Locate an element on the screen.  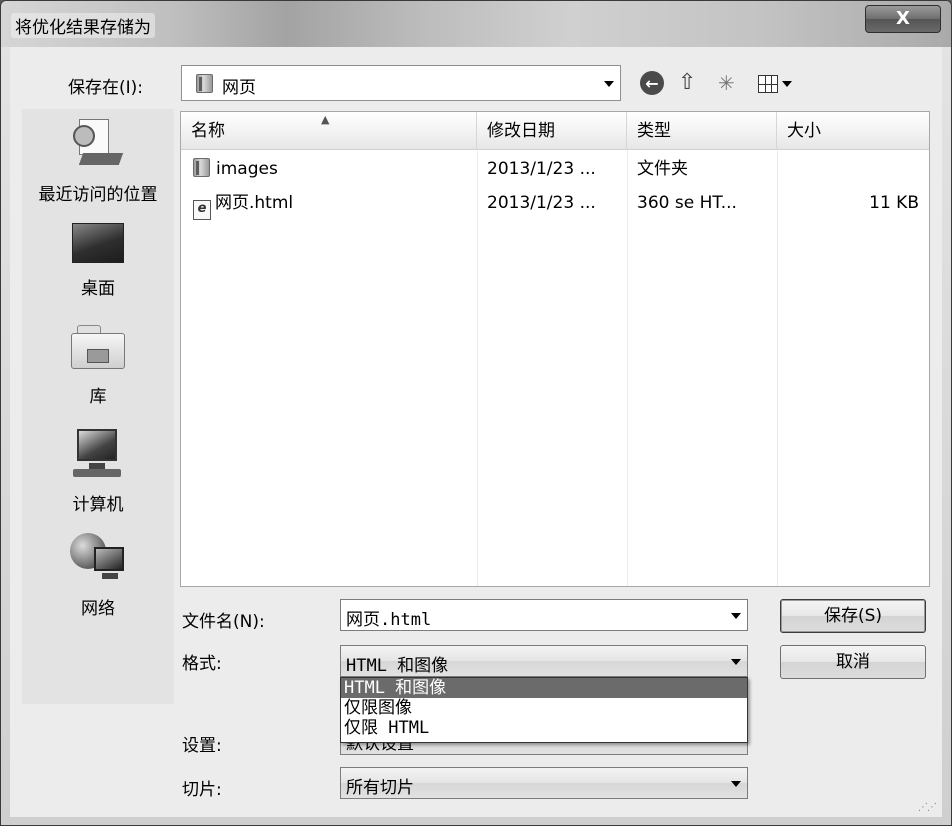
place-label: 计算机 is located at coordinates (98, 505).